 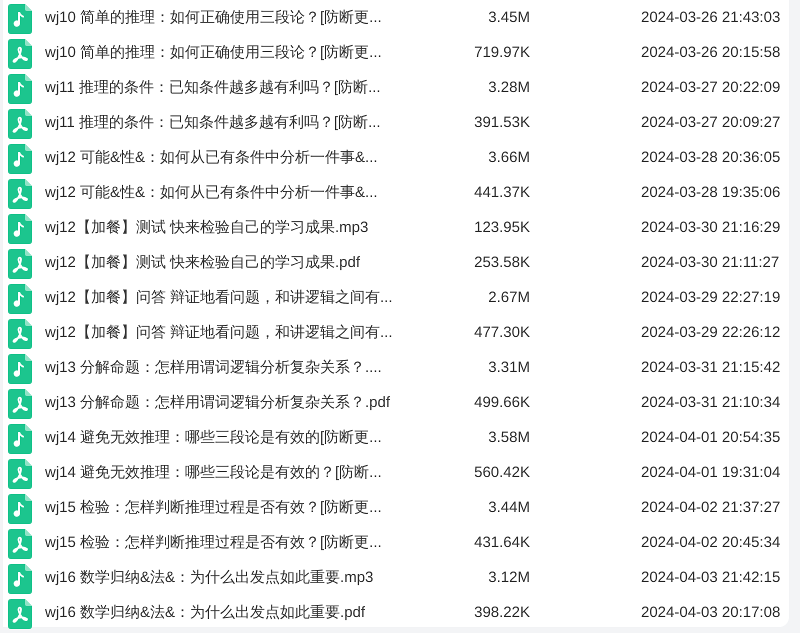 What do you see at coordinates (509, 17) in the screenshot?
I see `file-size: 3.45M` at bounding box center [509, 17].